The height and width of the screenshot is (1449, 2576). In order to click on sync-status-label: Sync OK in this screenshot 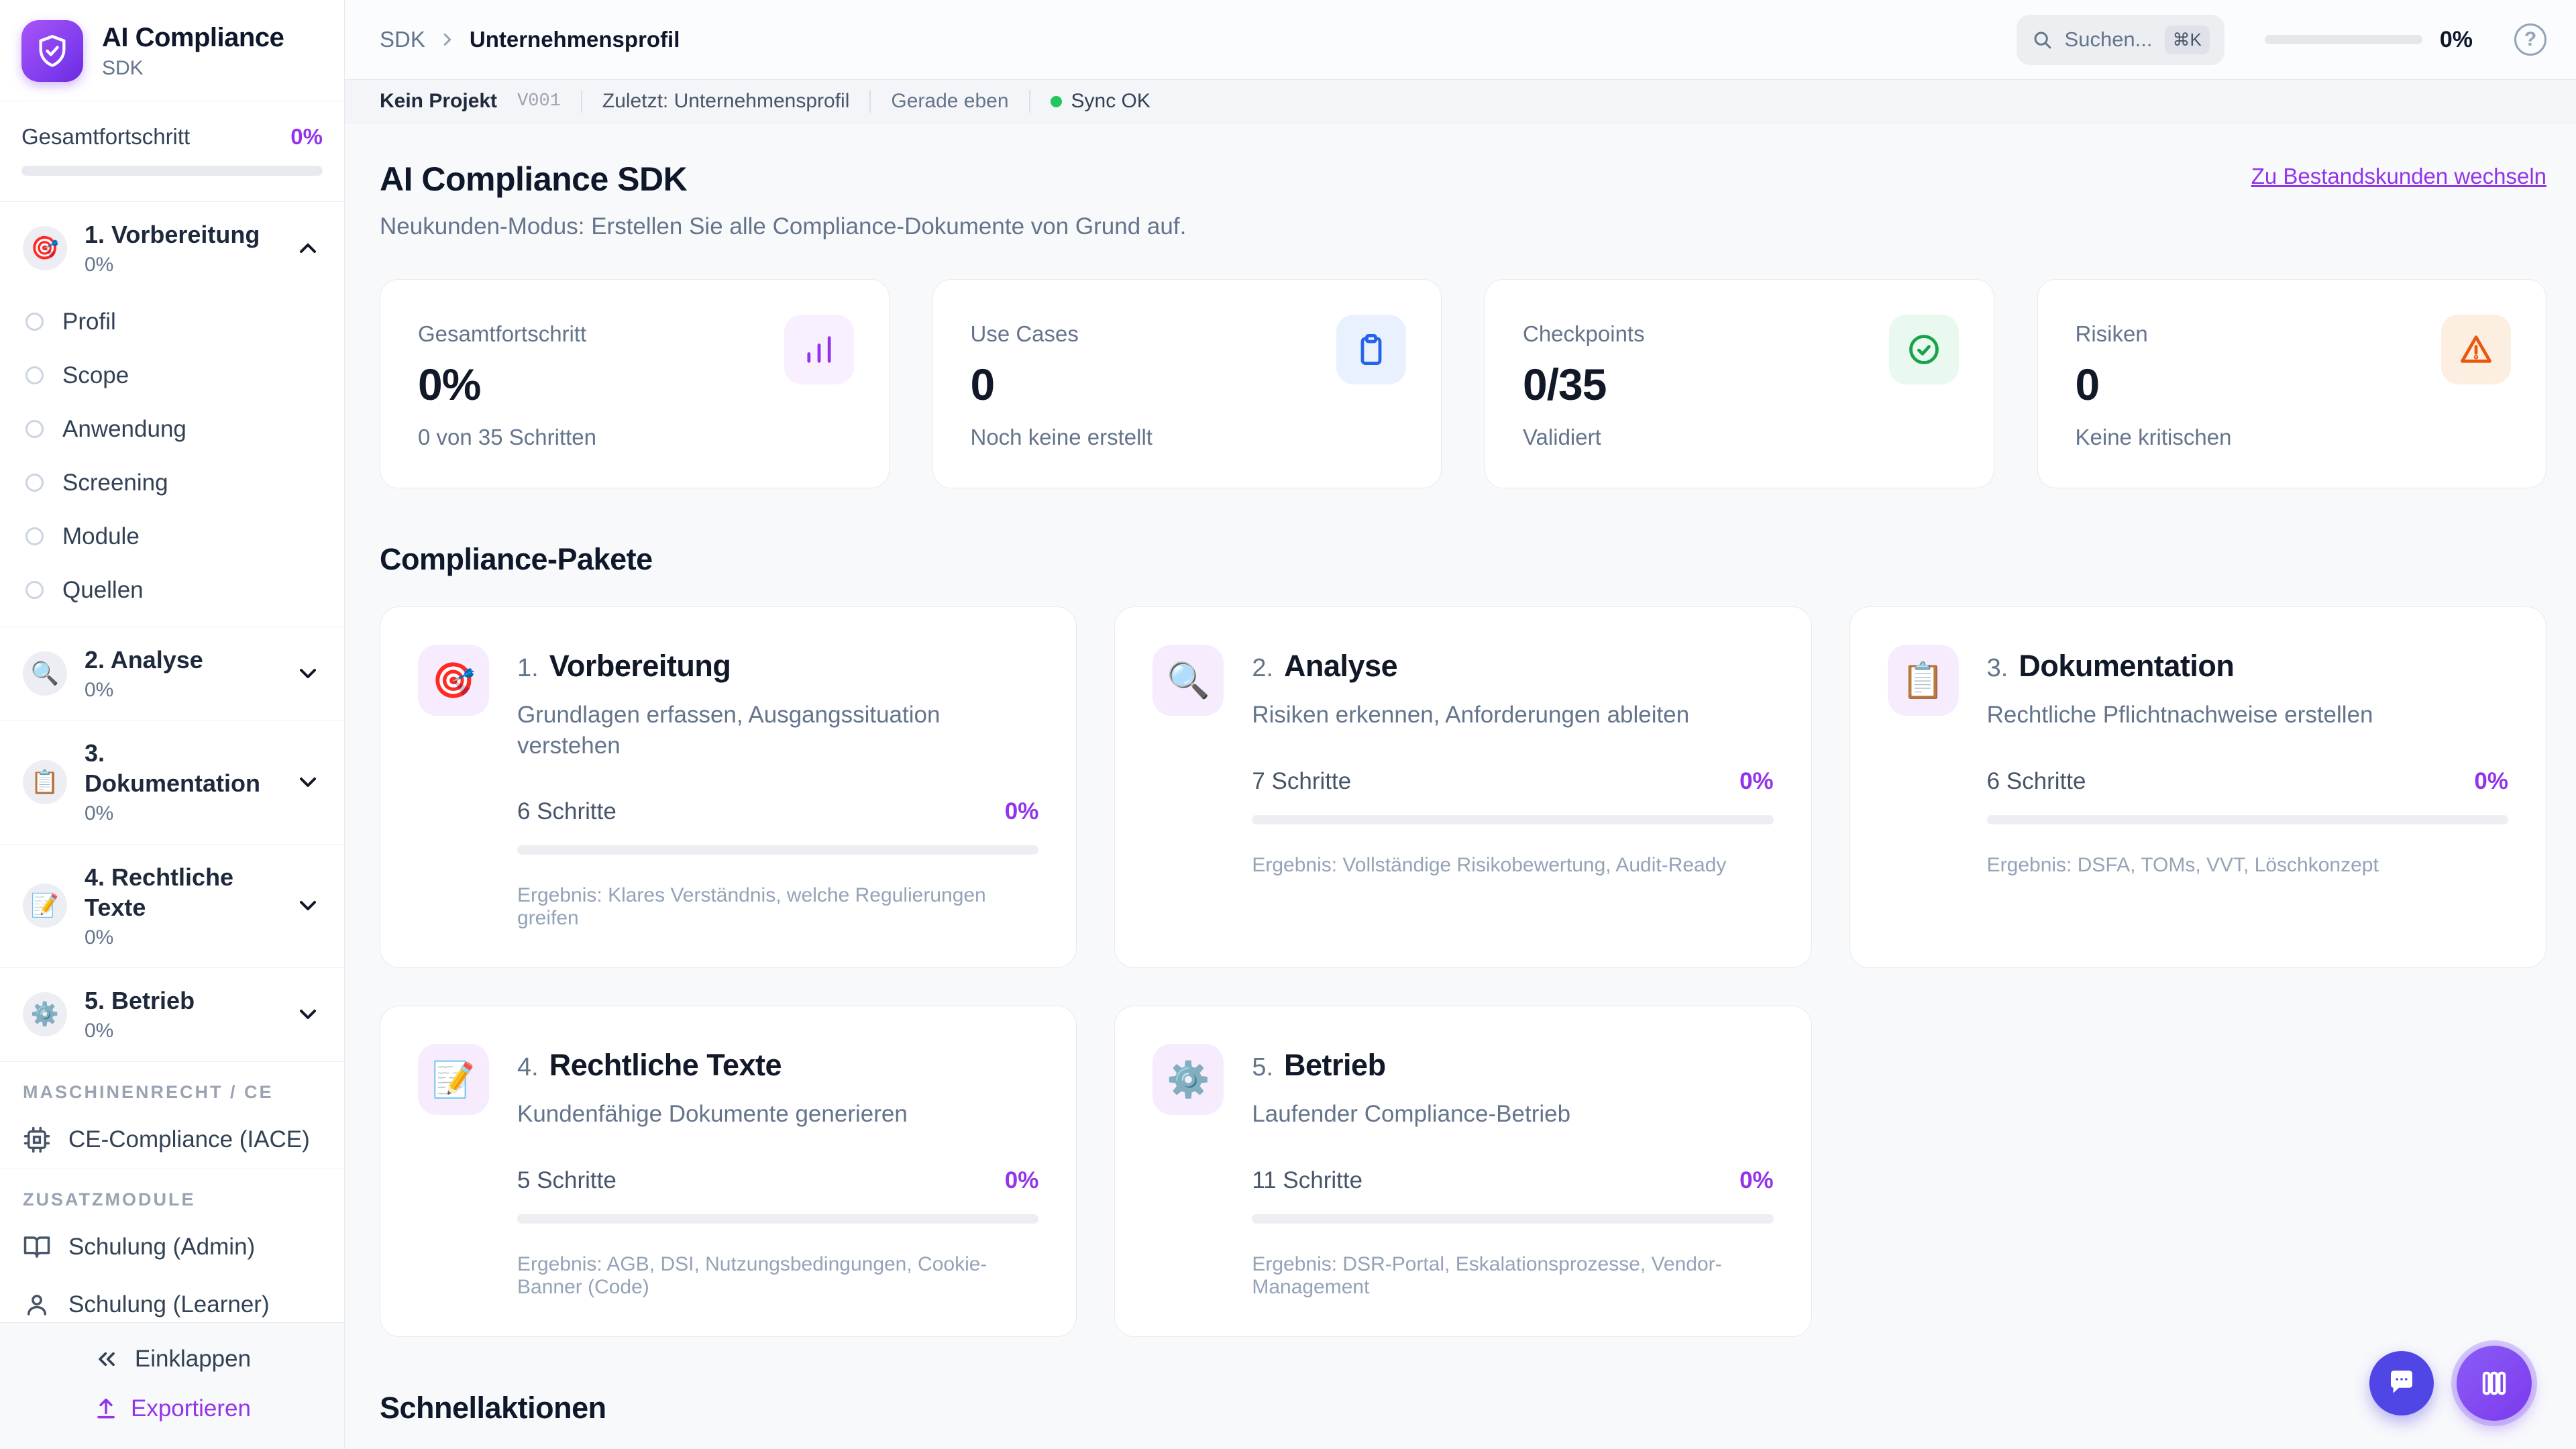, I will do `click(1110, 101)`.